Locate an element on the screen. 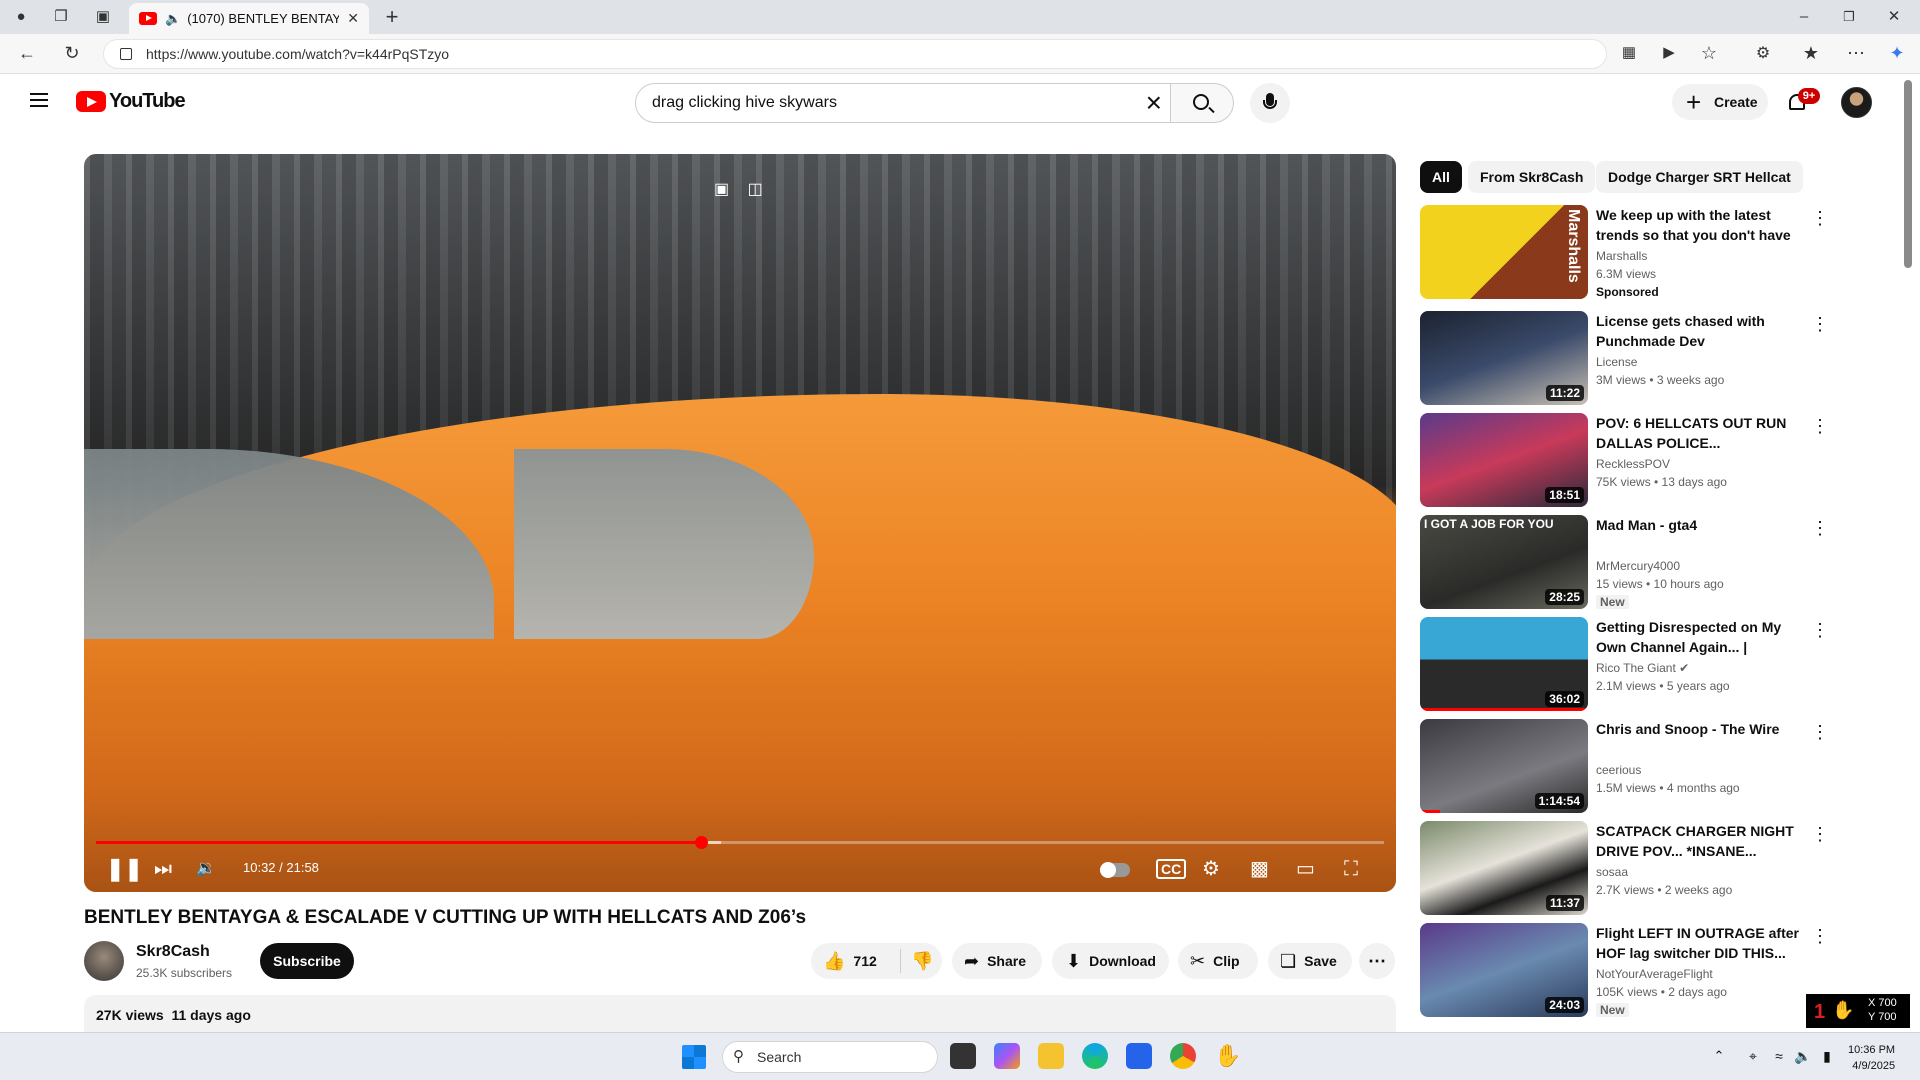  menu-icon is located at coordinates (39, 100).